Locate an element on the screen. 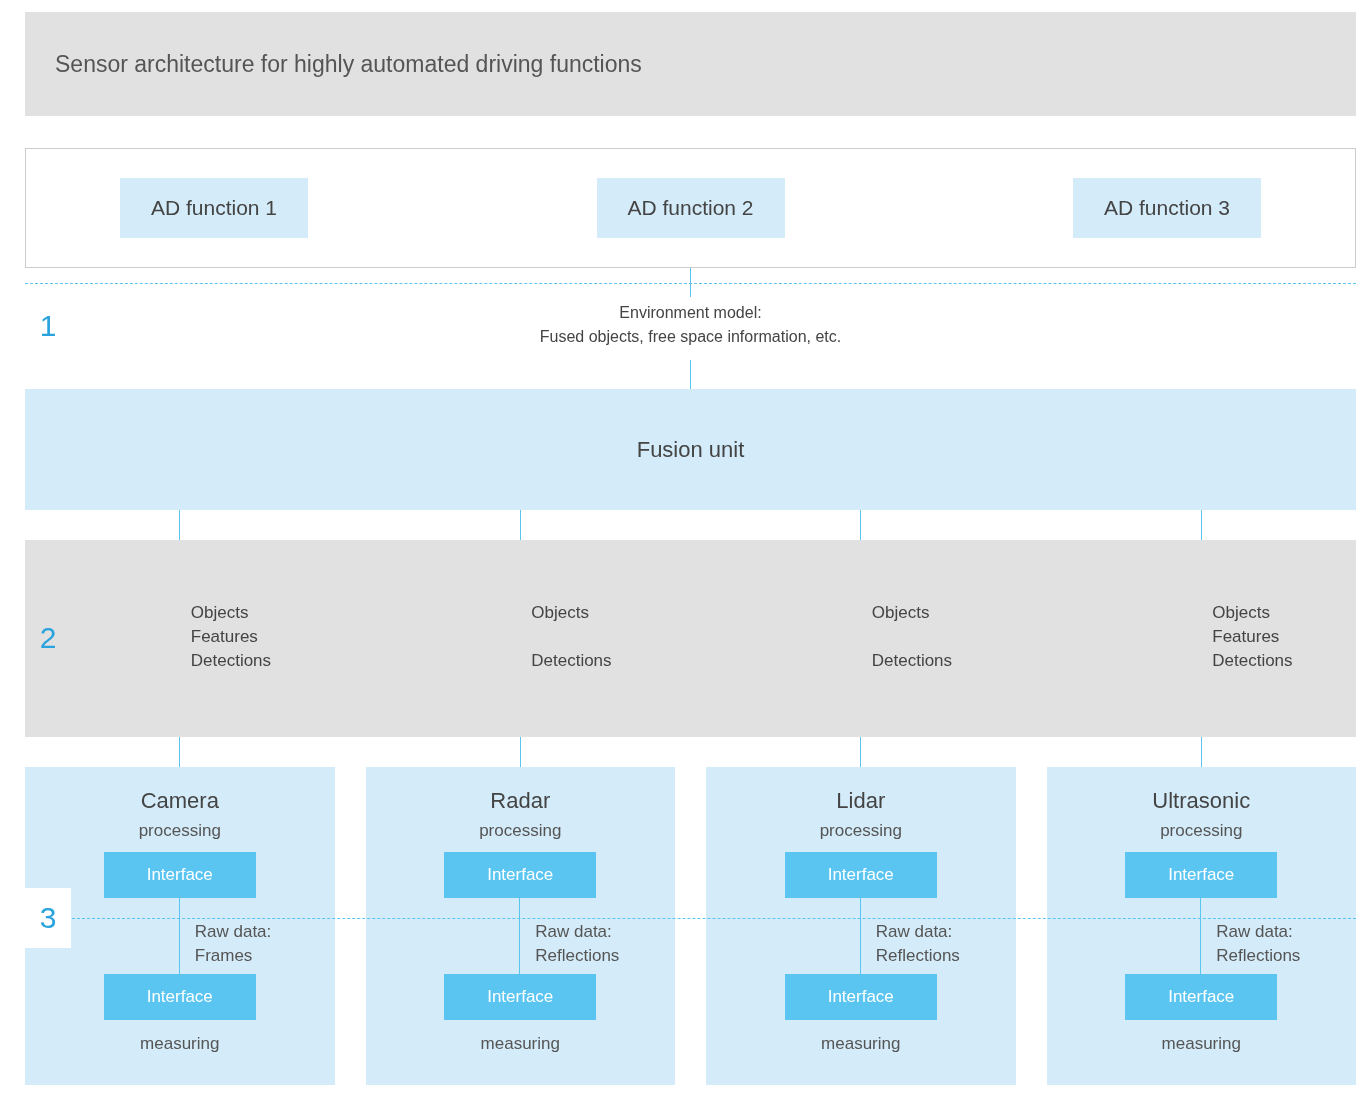 This screenshot has width=1366, height=1108. sensor-name: Camera is located at coordinates (179, 801).